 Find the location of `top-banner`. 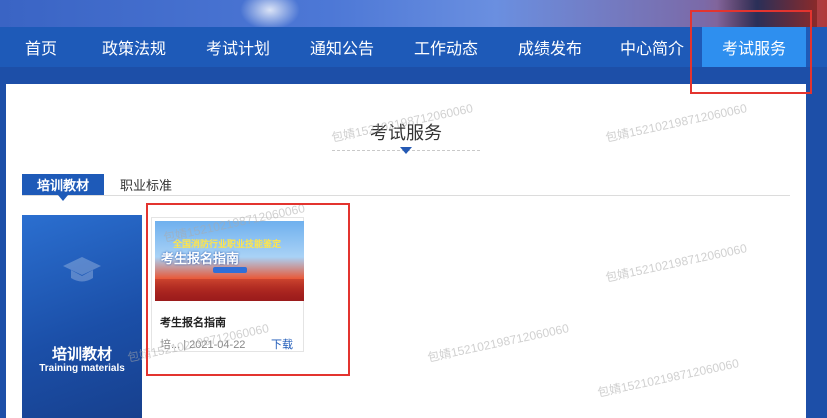

top-banner is located at coordinates (413, 13).